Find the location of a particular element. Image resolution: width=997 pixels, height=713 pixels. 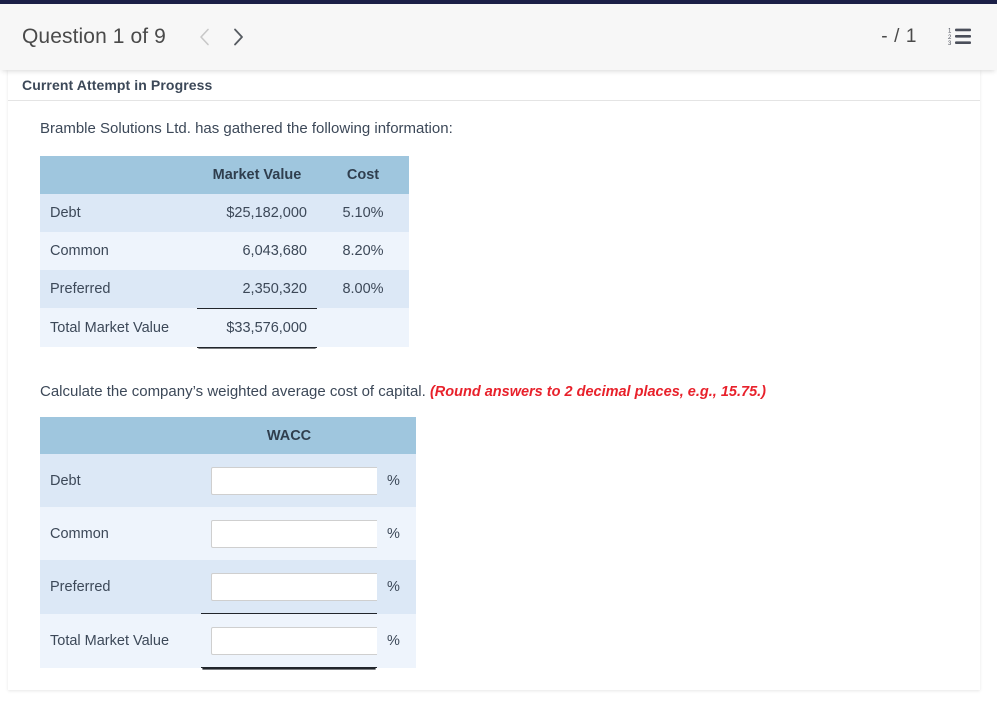

market-col-market-value: Market Value is located at coordinates (257, 174).